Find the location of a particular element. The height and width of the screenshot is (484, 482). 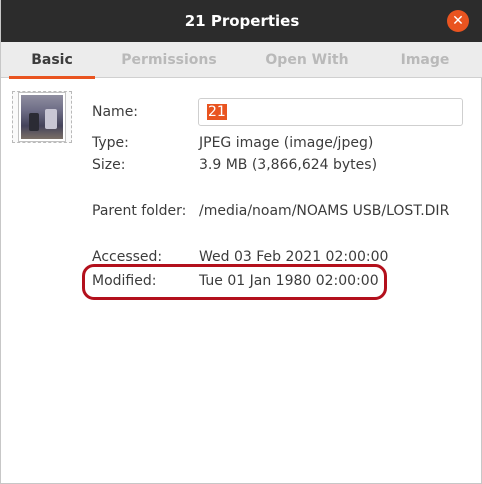

tab-image: Image is located at coordinates (425, 60).